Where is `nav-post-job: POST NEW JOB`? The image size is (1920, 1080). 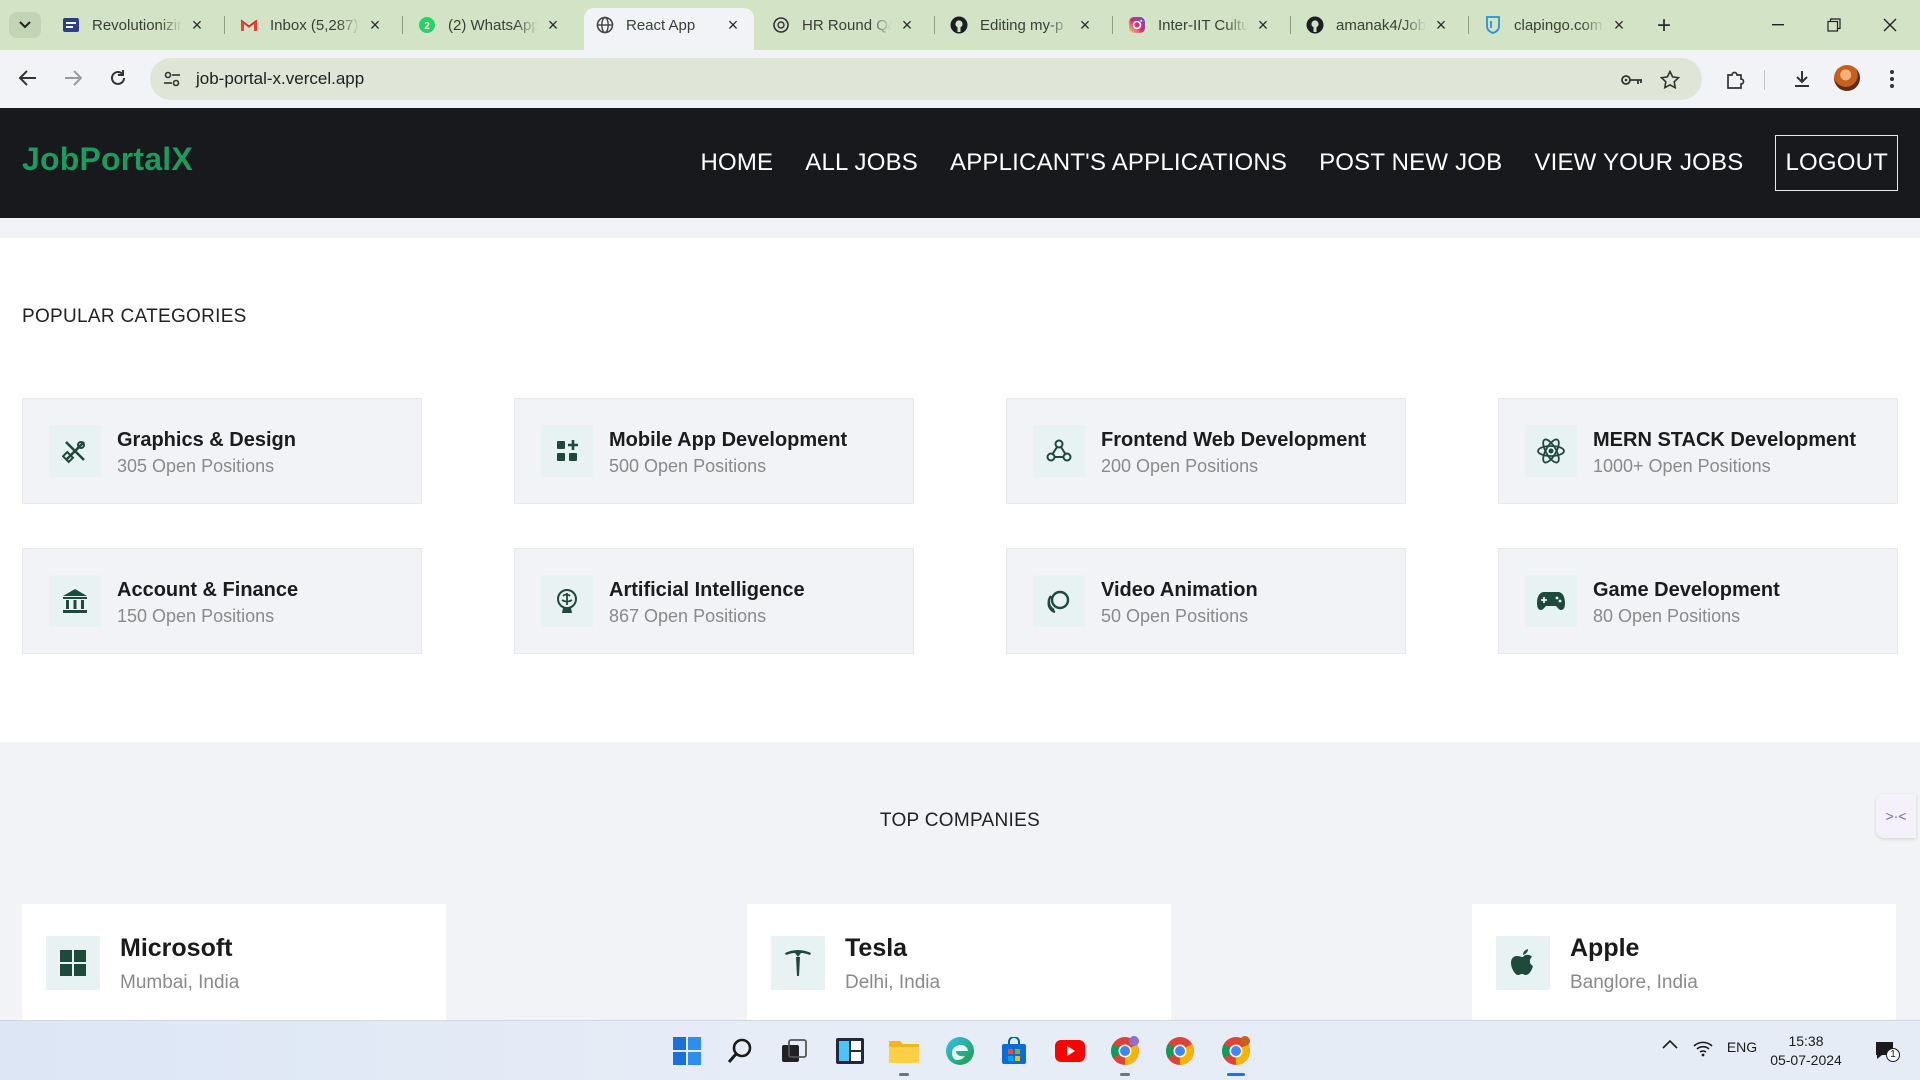
nav-post-job: POST NEW JOB is located at coordinates (1410, 163).